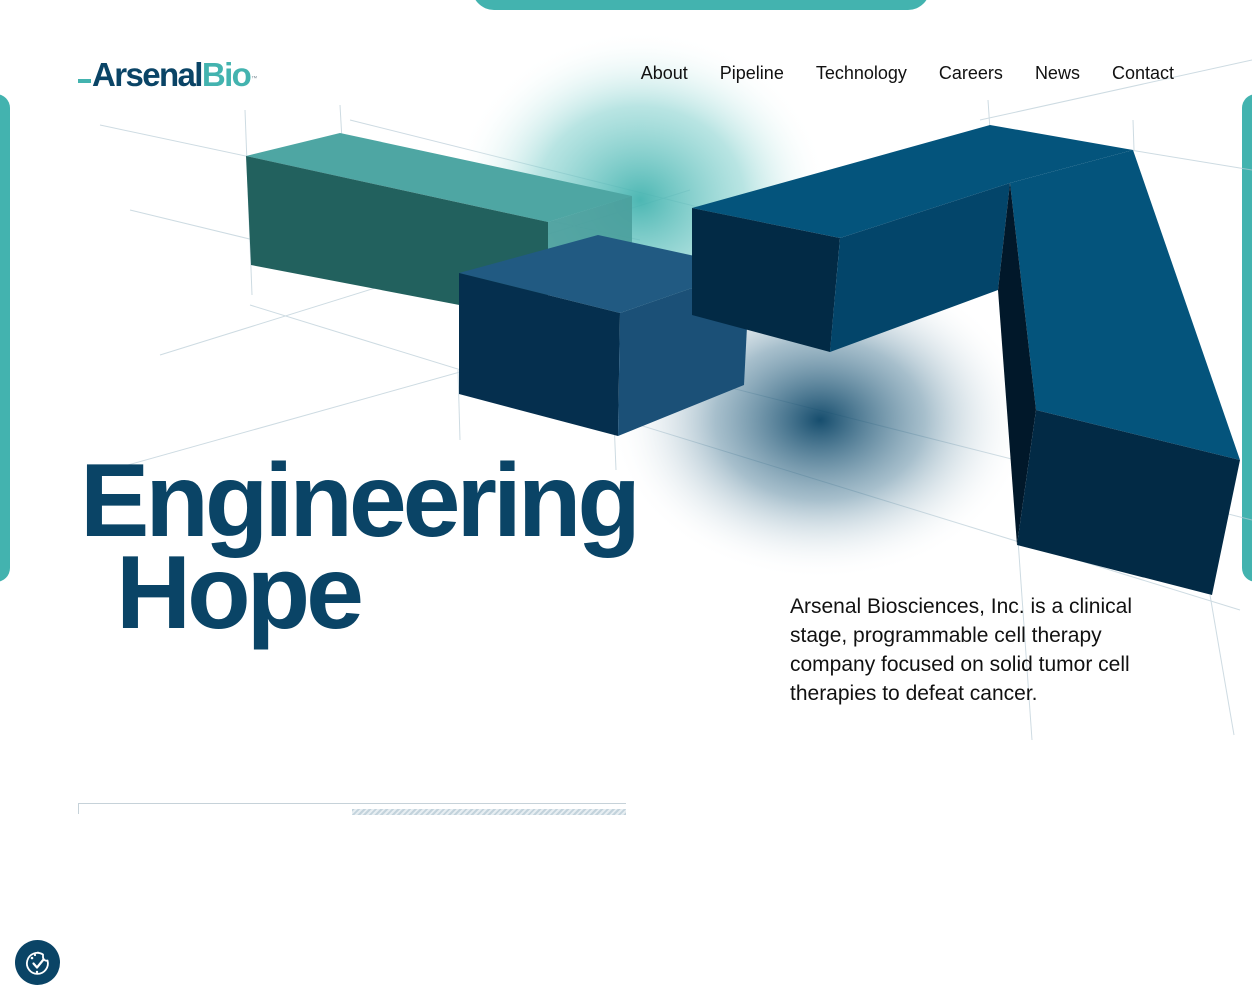 Image resolution: width=1252 pixels, height=1000 pixels. I want to click on cookie-consent-icon, so click(37, 963).